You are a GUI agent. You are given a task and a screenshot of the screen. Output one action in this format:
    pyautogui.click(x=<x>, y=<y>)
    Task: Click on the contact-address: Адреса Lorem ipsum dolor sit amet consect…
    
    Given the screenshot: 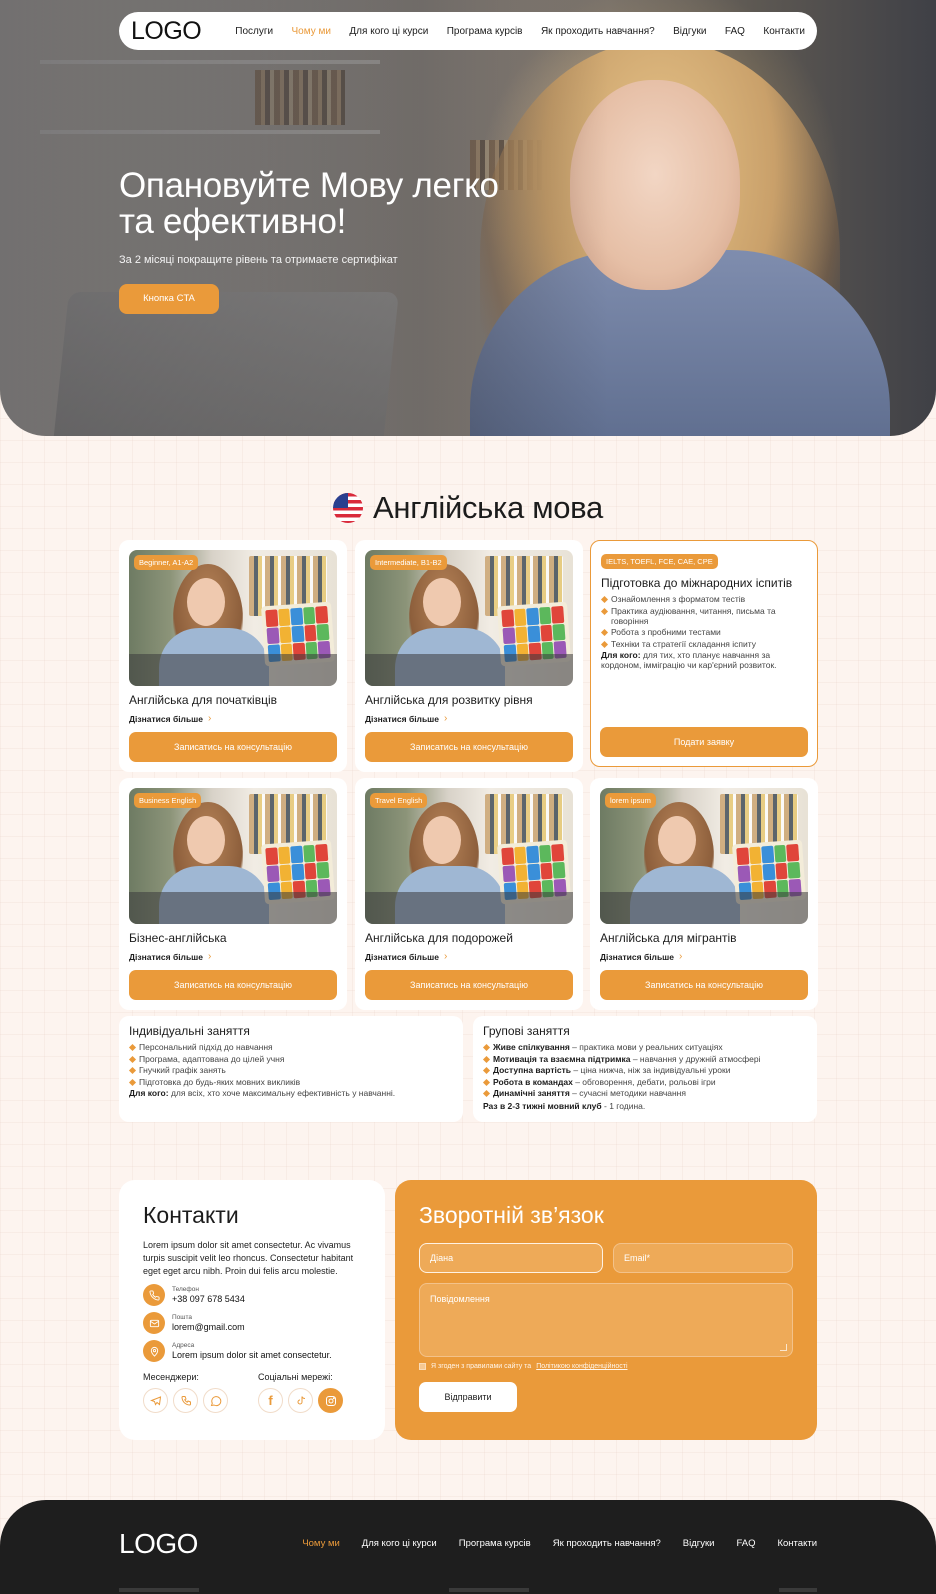 What is the action you would take?
    pyautogui.click(x=252, y=1351)
    